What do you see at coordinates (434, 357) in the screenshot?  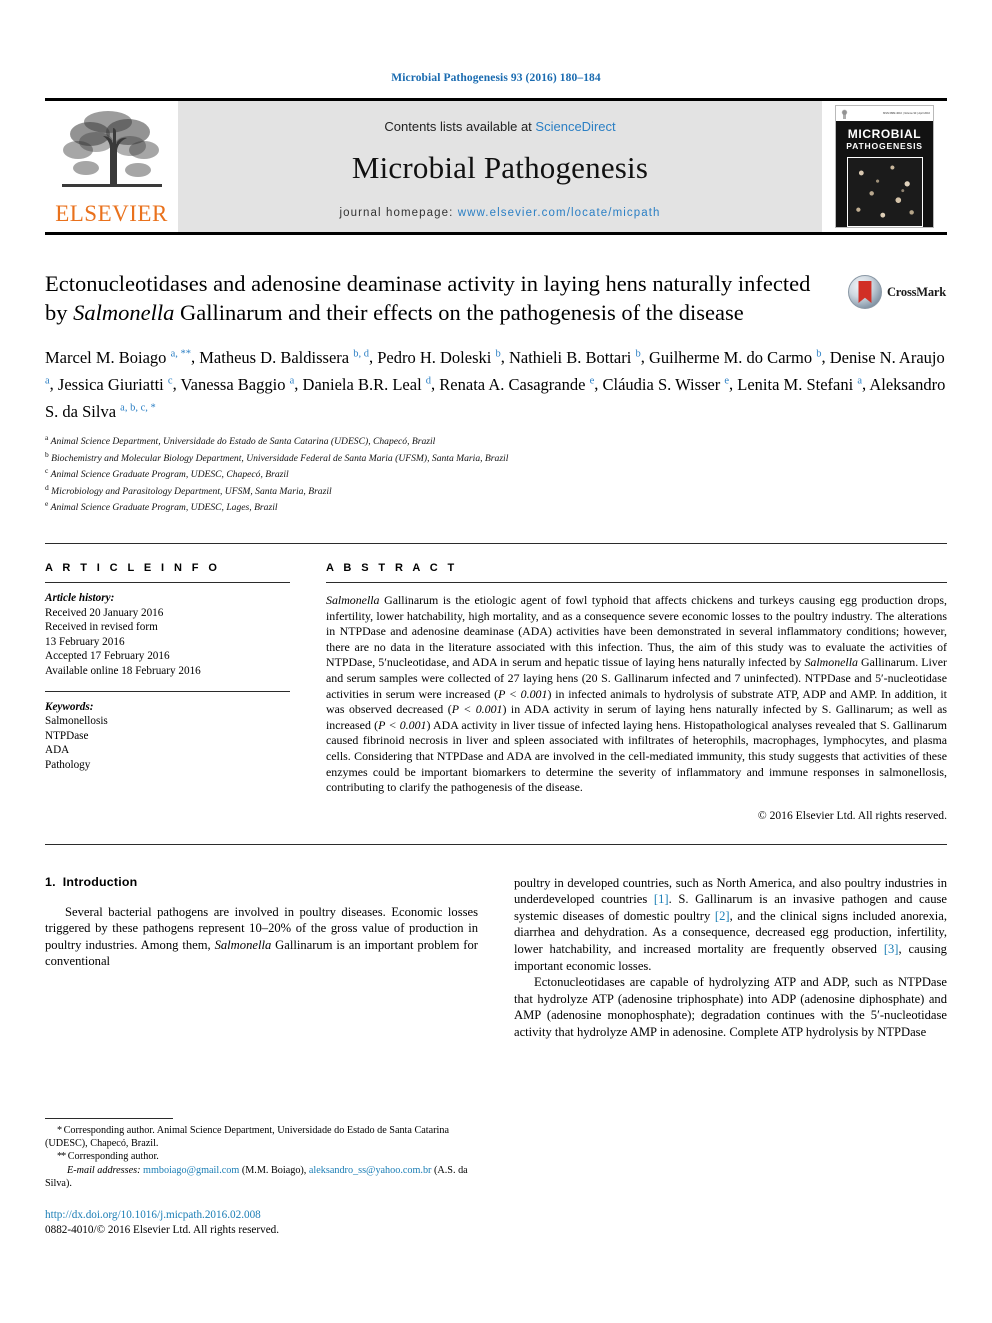 I see `author-name: Pedro H. Doleski` at bounding box center [434, 357].